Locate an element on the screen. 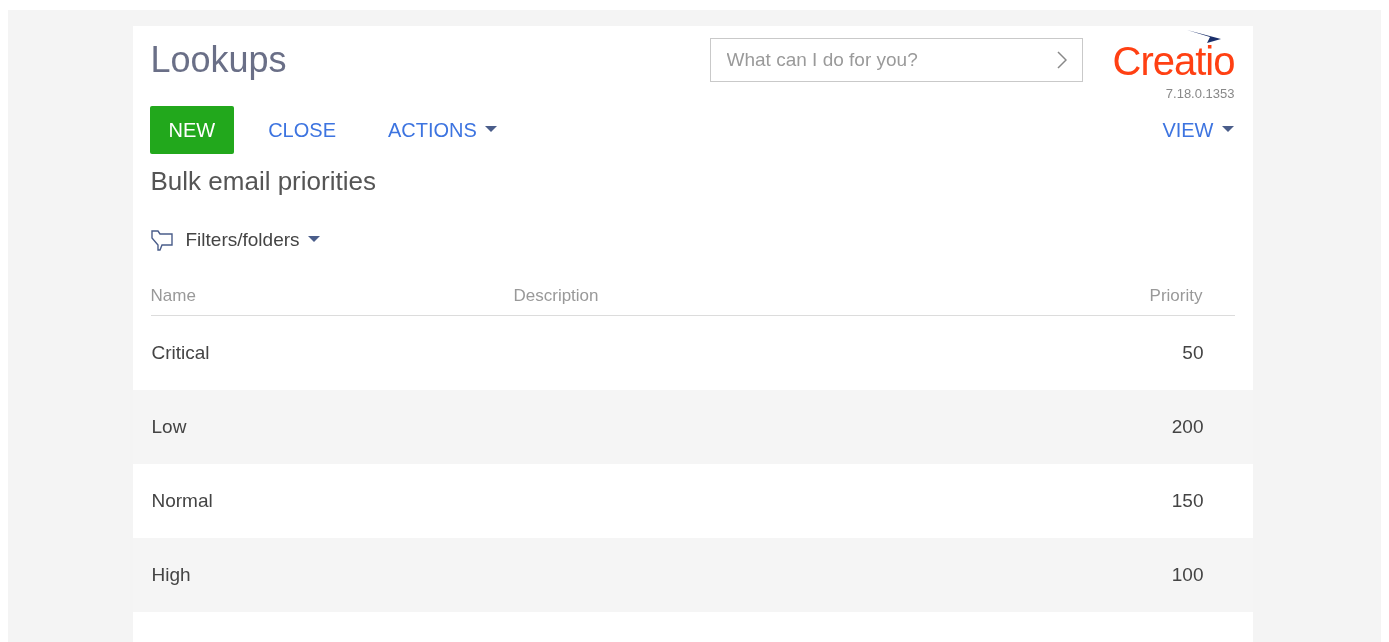  table-cell-text: High is located at coordinates (171, 574).